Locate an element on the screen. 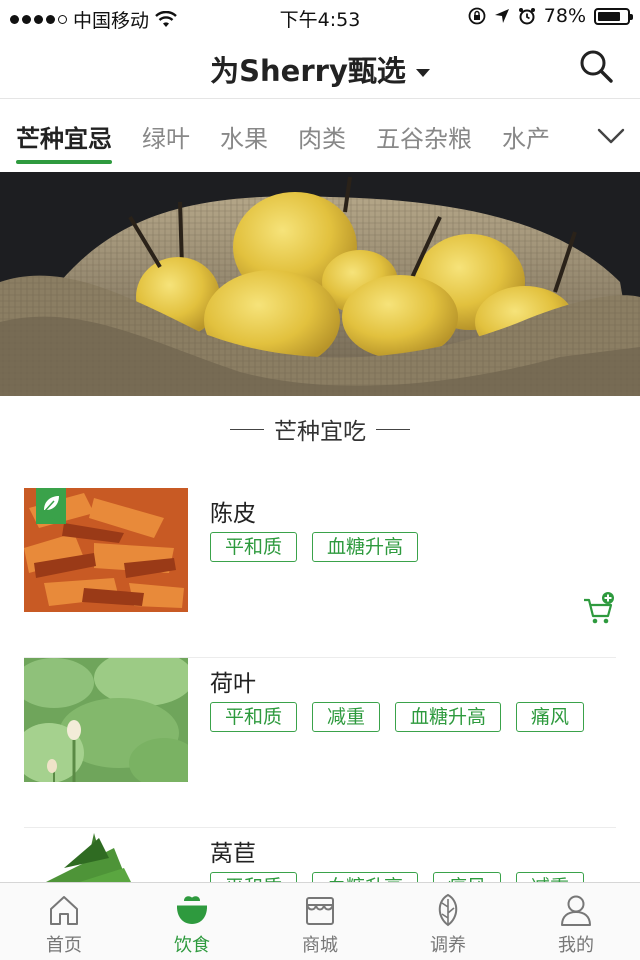  nav-item-me: 我的 is located at coordinates (576, 921).